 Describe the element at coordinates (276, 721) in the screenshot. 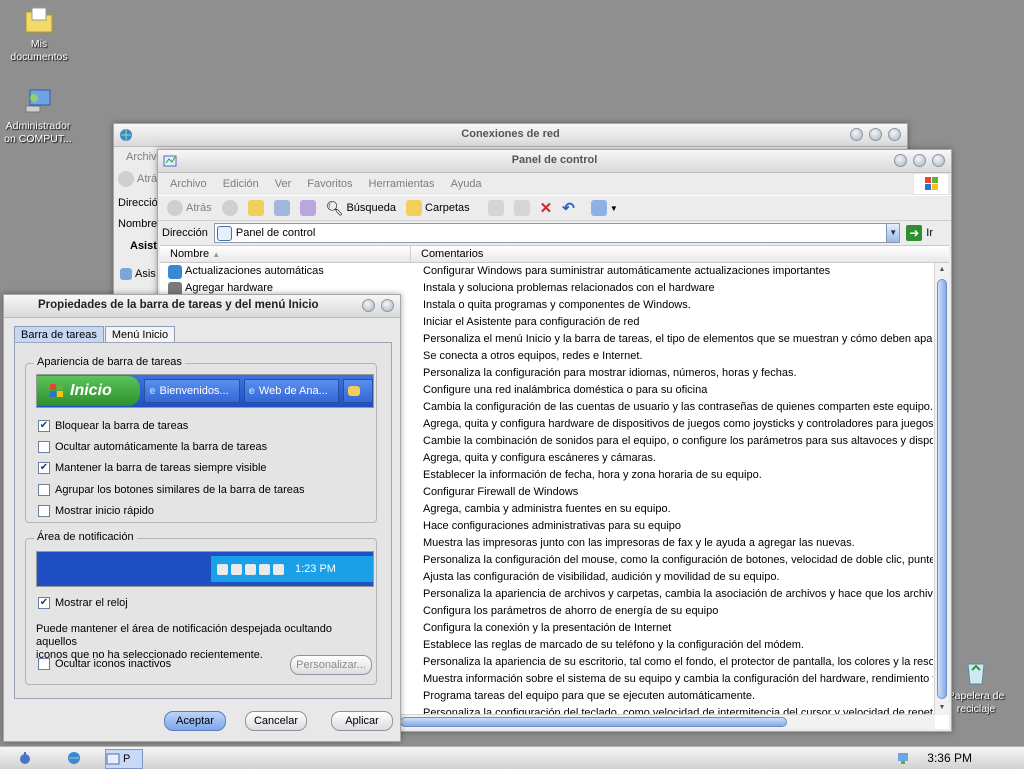

I see `cancel-button: Cancelar` at that location.